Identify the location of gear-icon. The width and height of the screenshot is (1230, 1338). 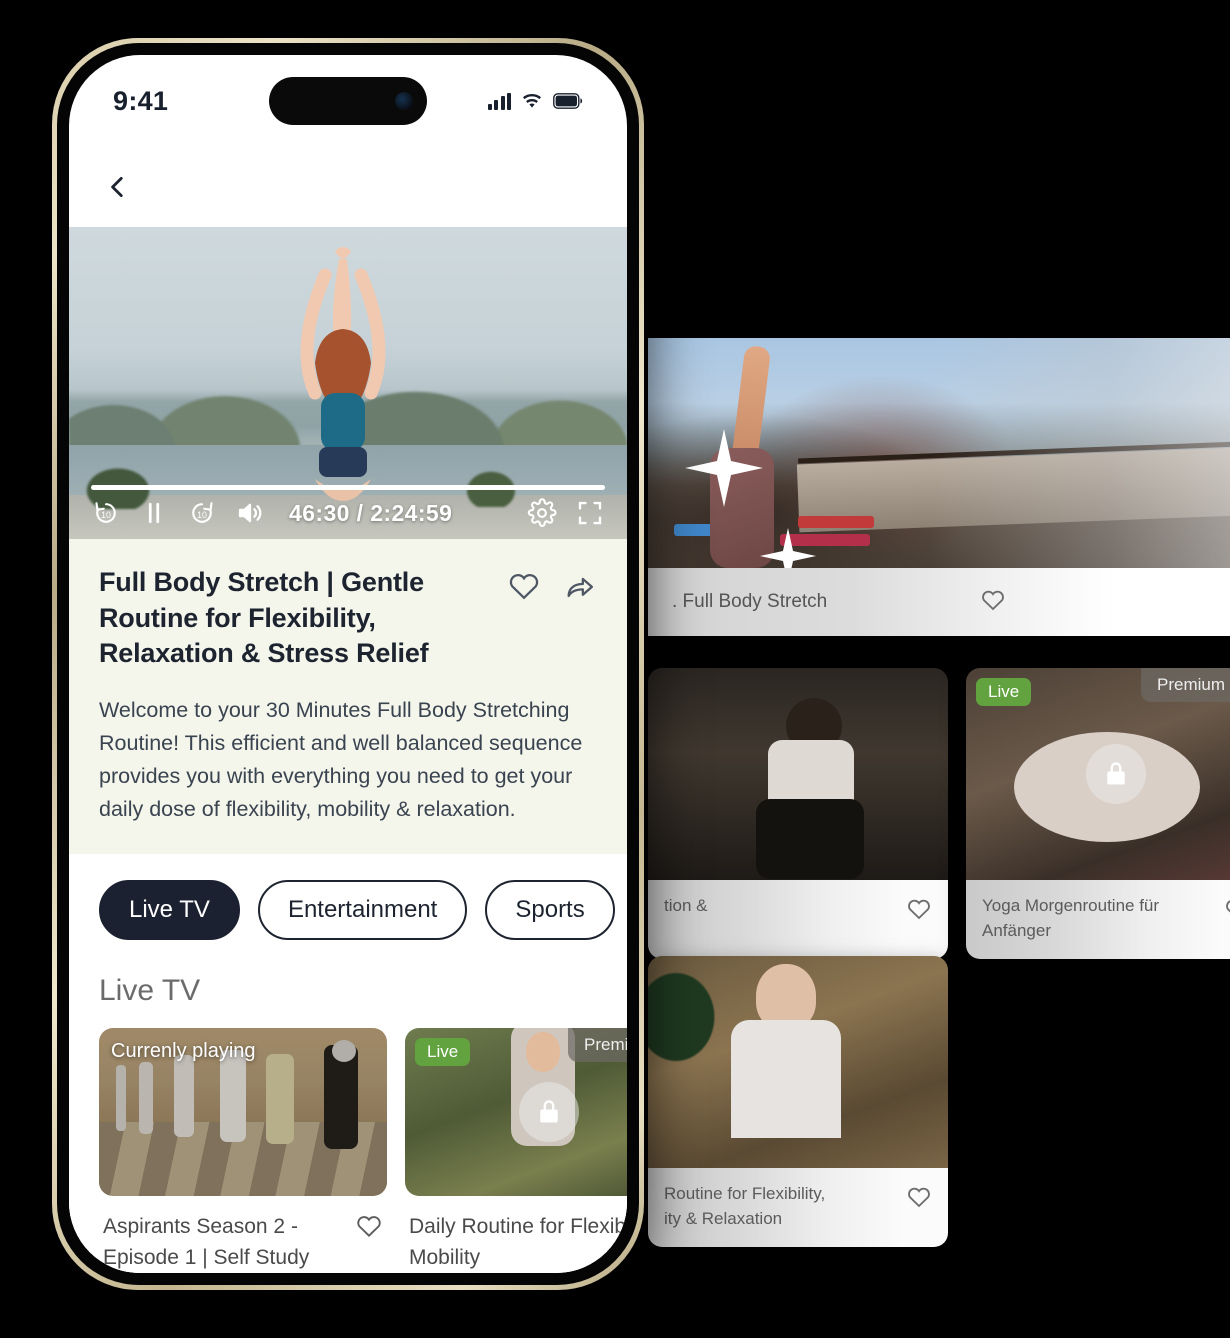
(542, 513).